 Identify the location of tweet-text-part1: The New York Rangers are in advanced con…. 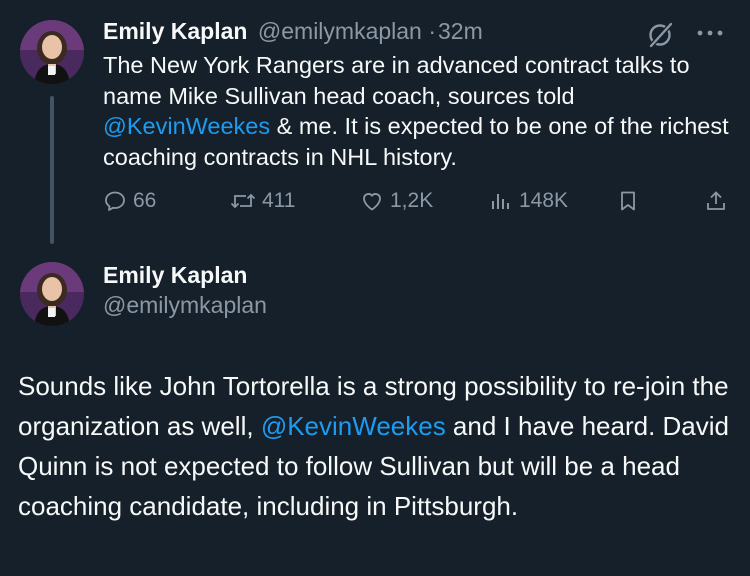
(396, 80).